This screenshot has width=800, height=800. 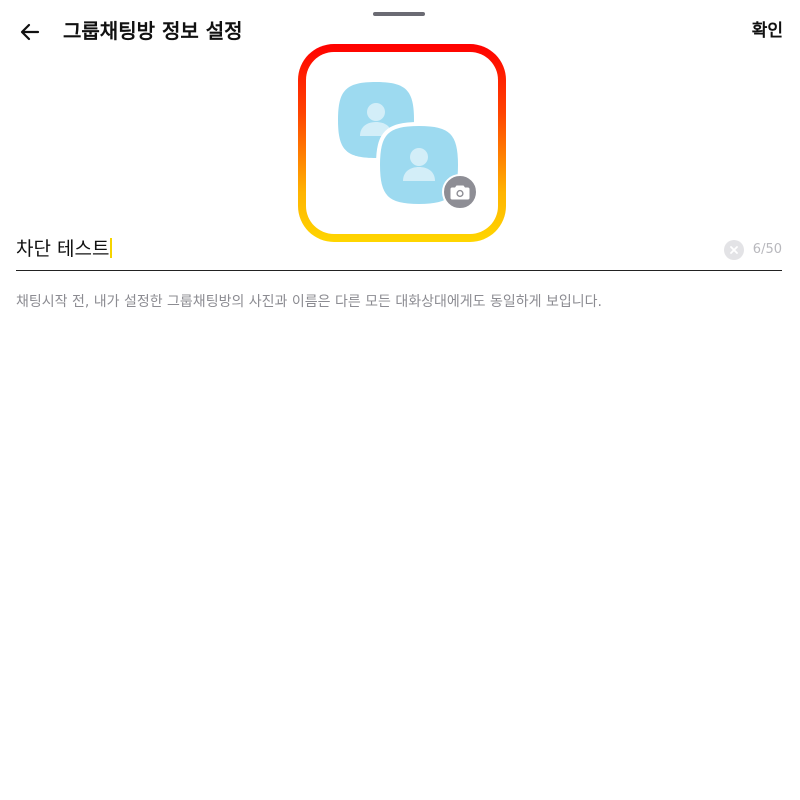 What do you see at coordinates (407, 145) in the screenshot?
I see `group-profile-icon` at bounding box center [407, 145].